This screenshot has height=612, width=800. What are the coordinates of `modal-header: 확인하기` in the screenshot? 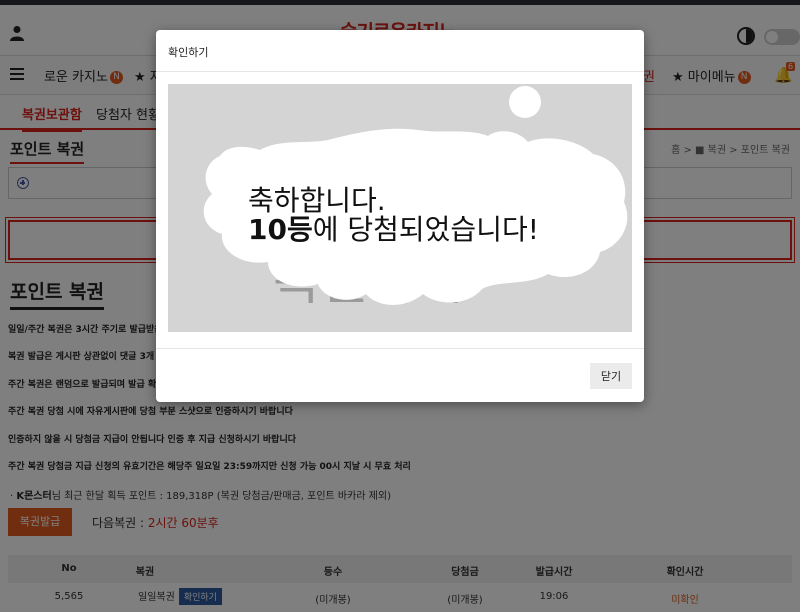 It's located at (400, 51).